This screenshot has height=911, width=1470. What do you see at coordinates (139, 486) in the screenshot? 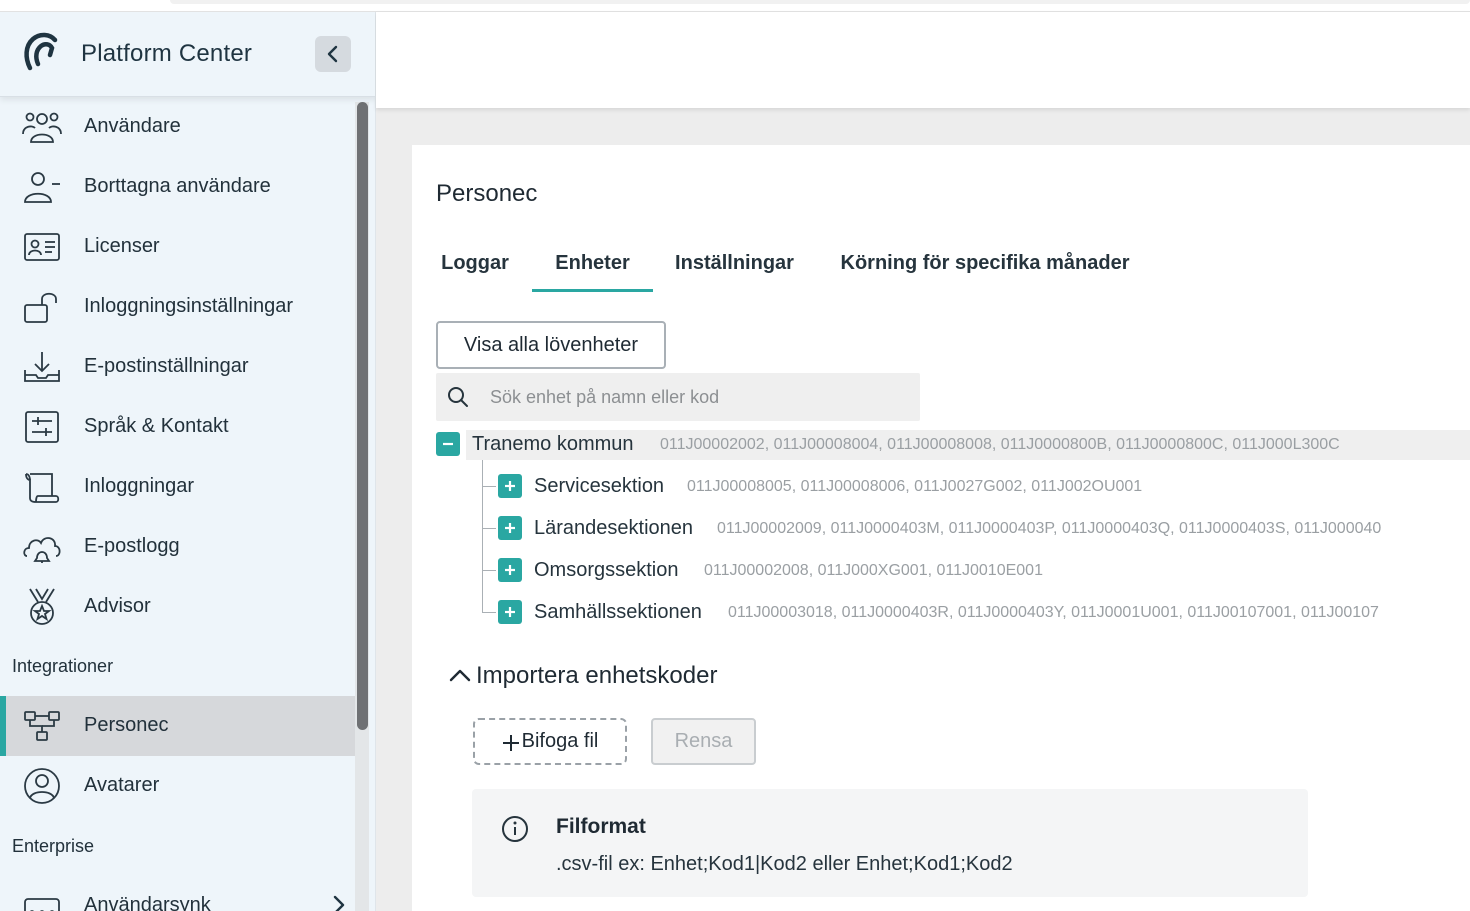
I see `sidebar-item-label: Inloggningar` at bounding box center [139, 486].